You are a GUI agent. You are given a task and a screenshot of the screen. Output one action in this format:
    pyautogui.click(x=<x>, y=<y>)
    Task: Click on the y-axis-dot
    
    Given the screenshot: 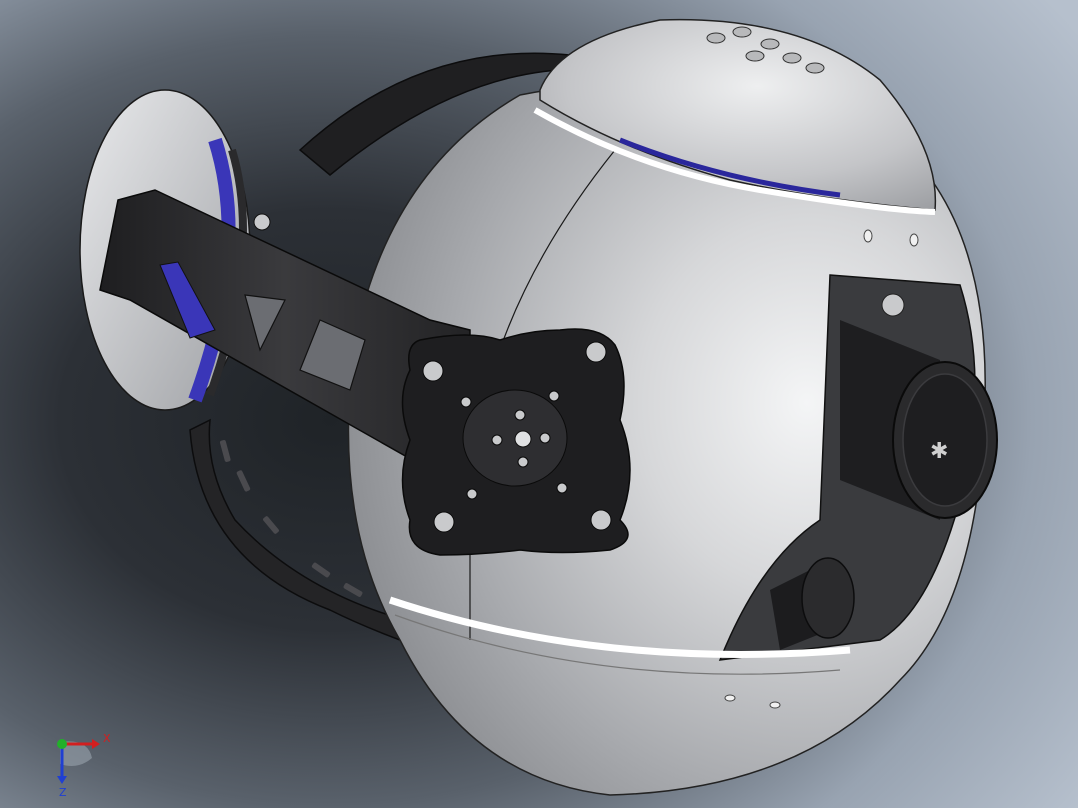 What is the action you would take?
    pyautogui.click(x=62, y=744)
    